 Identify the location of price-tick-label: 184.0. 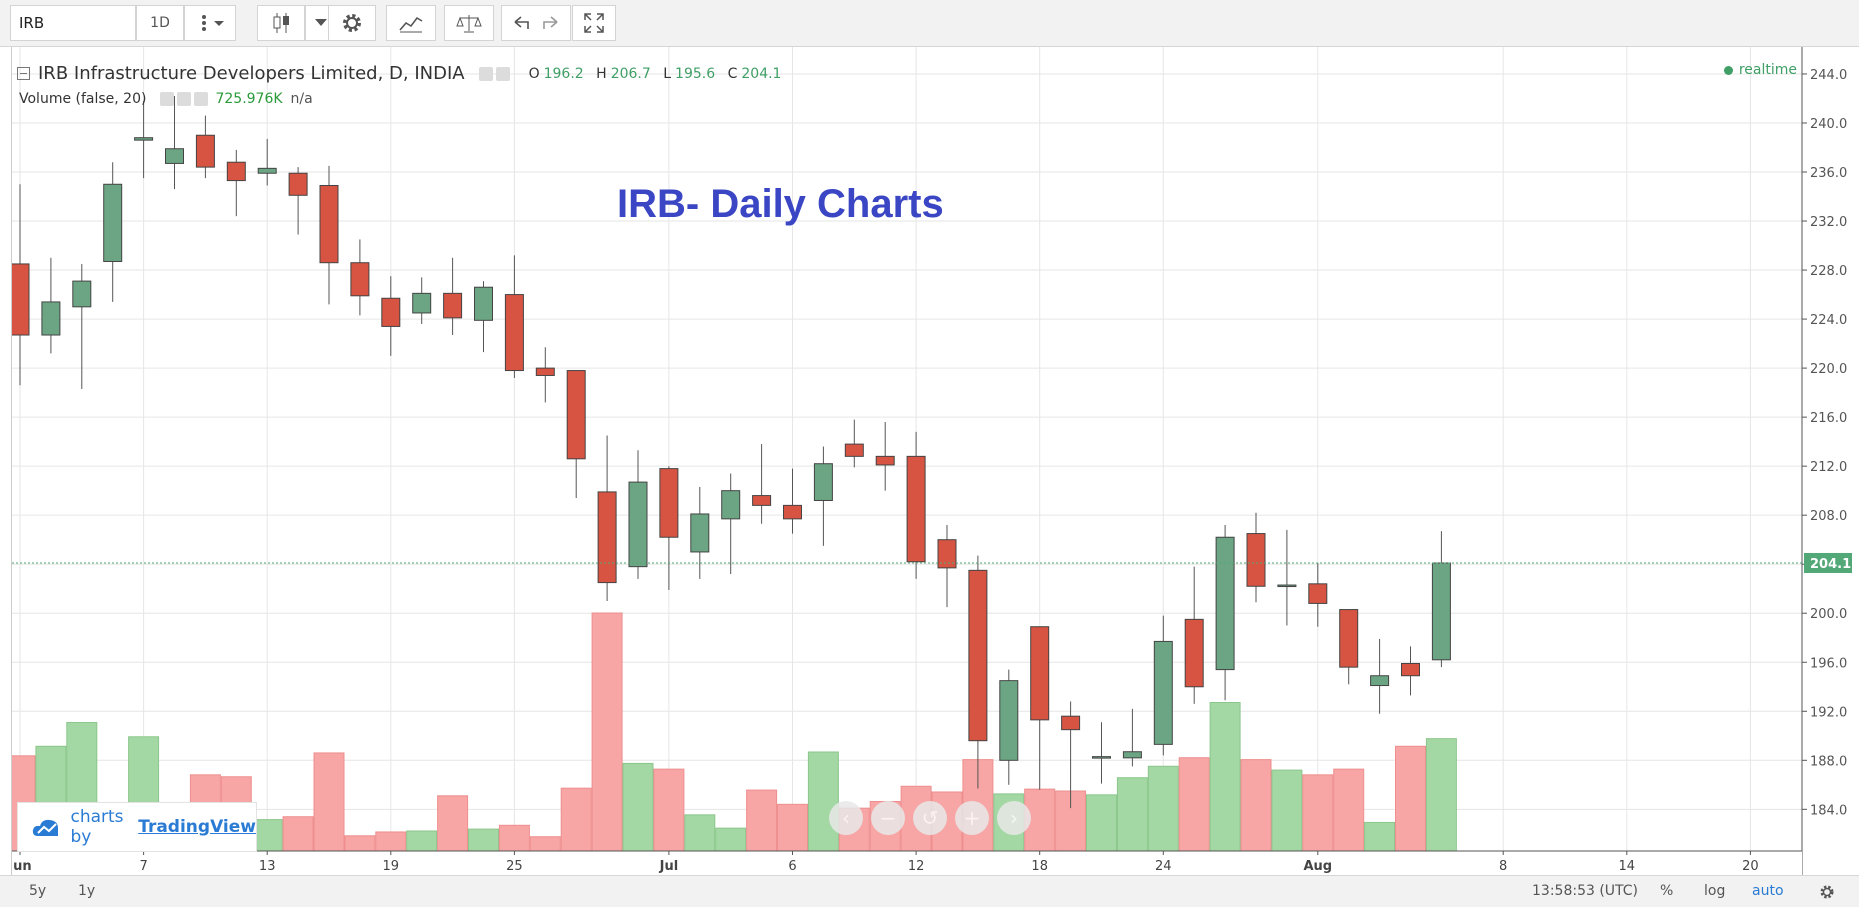
(1828, 810).